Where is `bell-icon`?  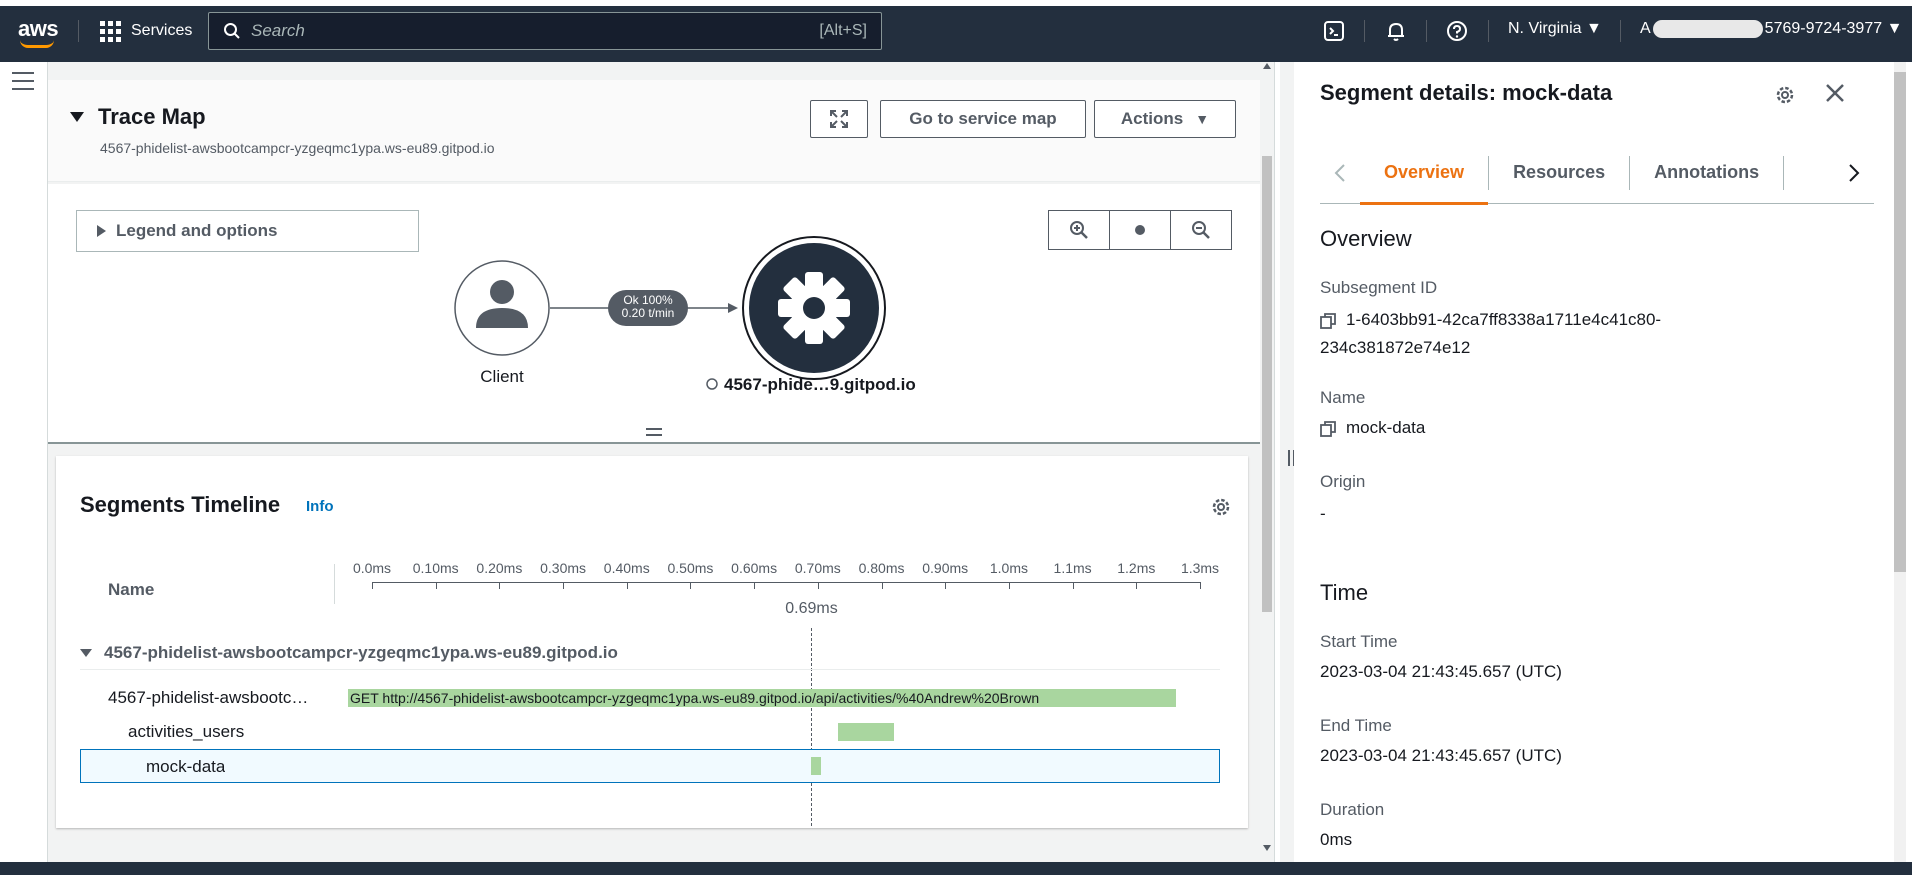
bell-icon is located at coordinates (1396, 31).